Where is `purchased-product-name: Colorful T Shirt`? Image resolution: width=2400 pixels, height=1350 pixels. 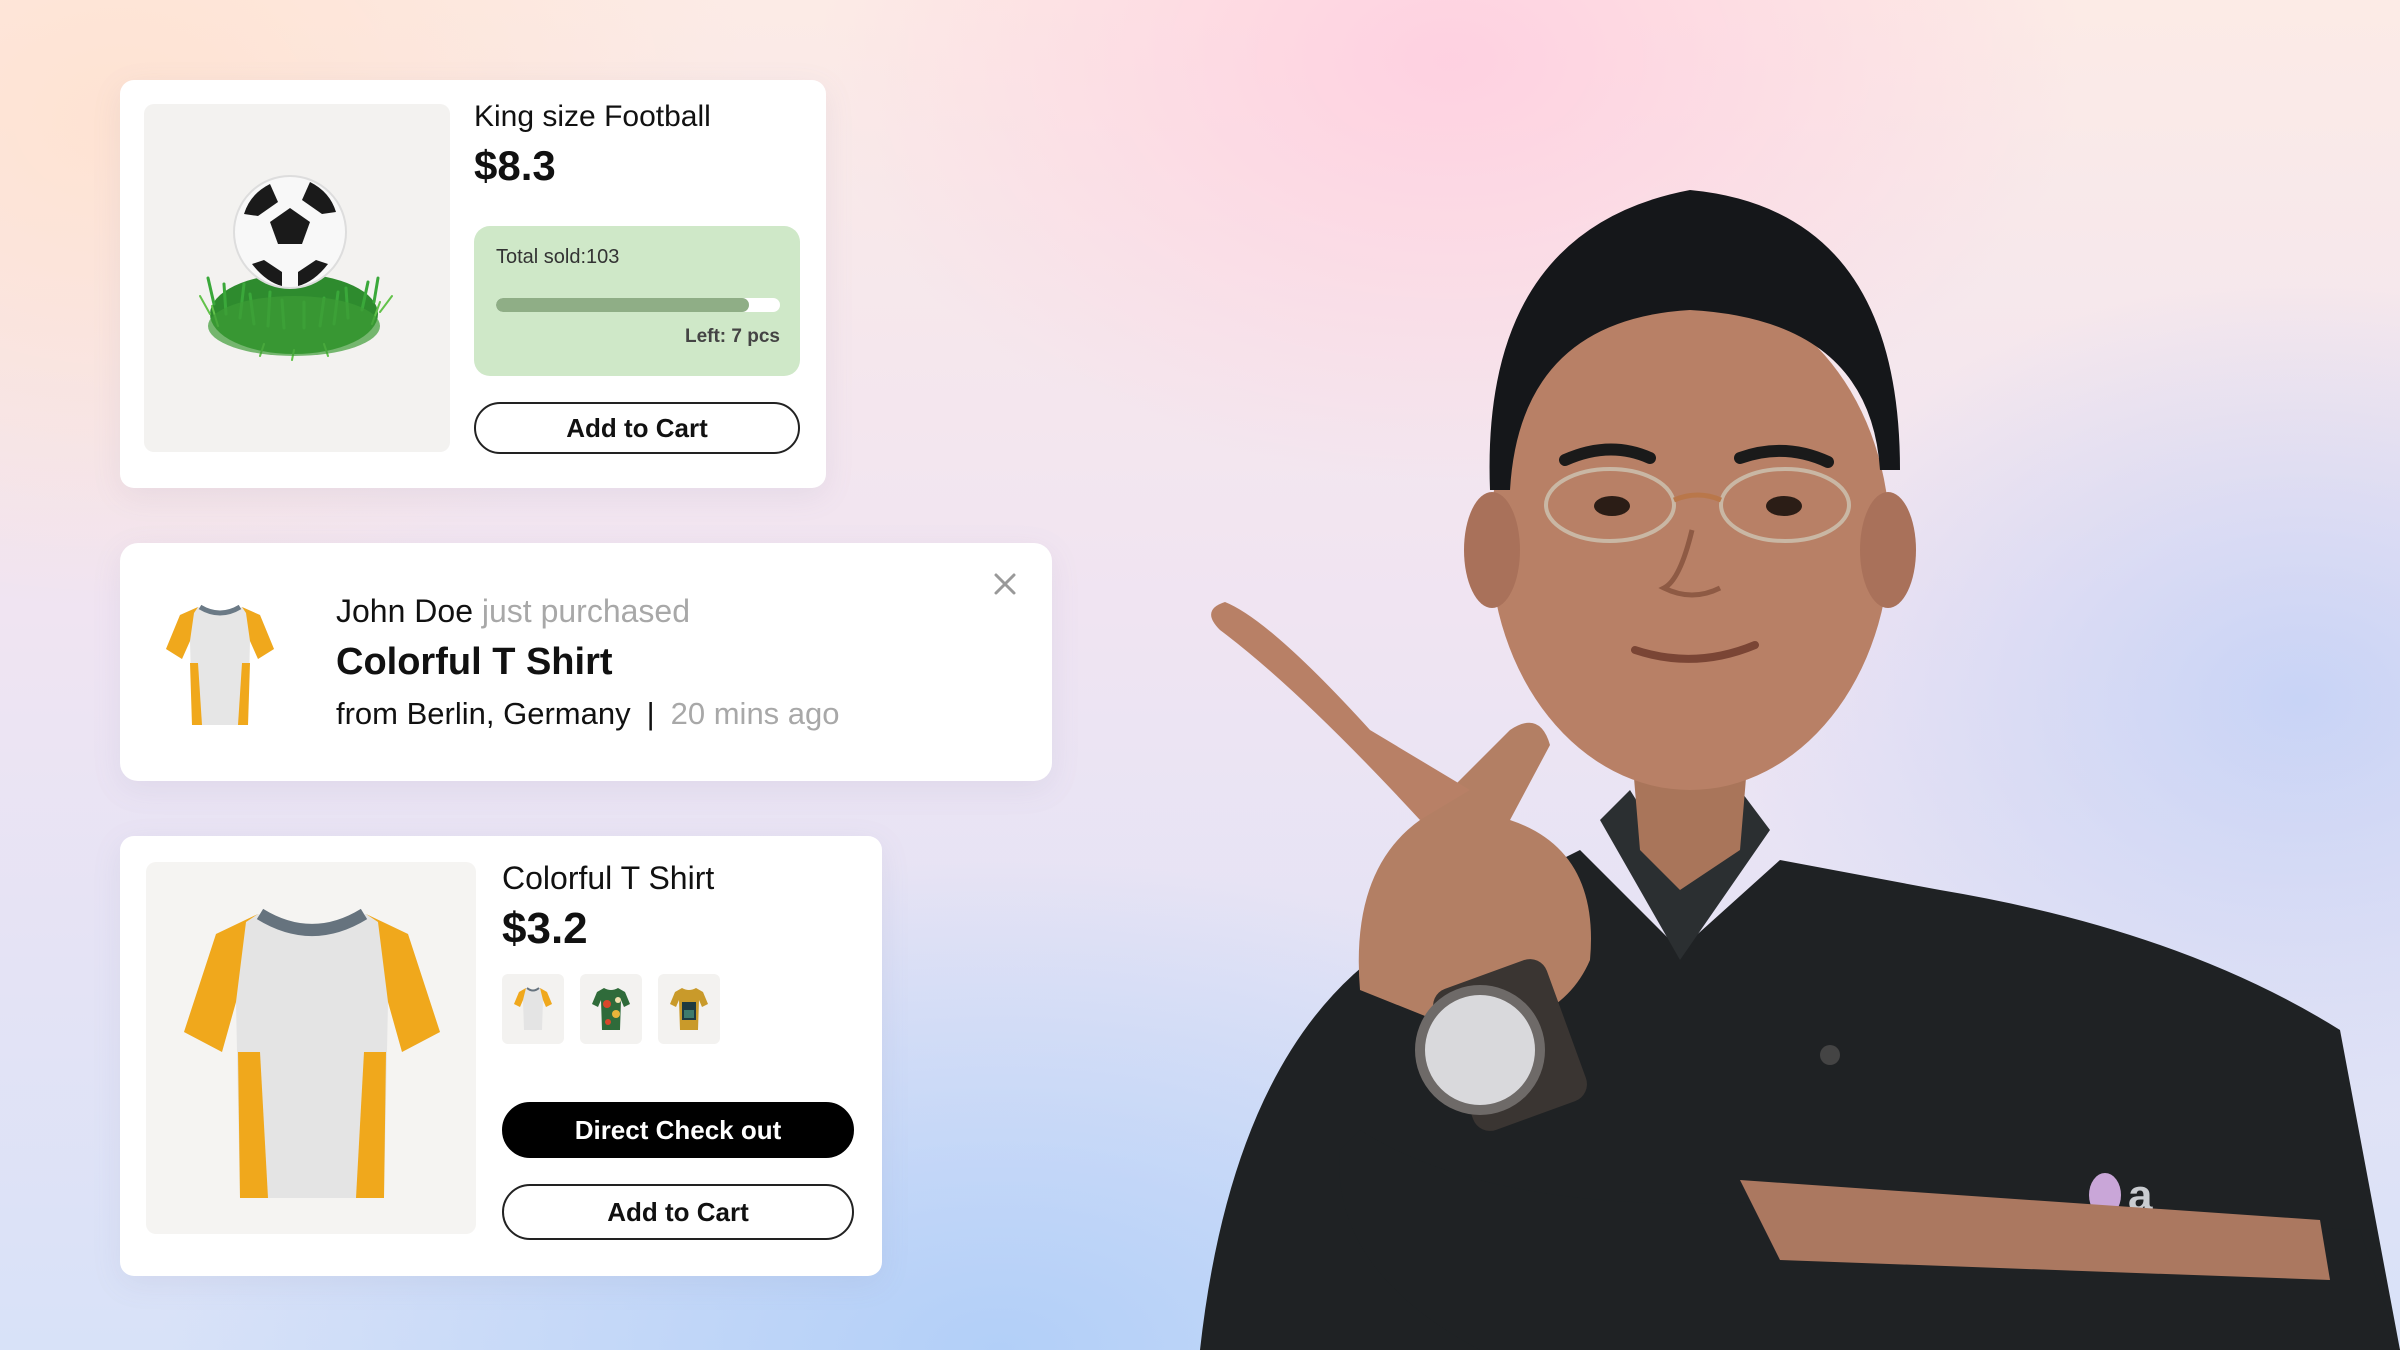 purchased-product-name: Colorful T Shirt is located at coordinates (474, 662).